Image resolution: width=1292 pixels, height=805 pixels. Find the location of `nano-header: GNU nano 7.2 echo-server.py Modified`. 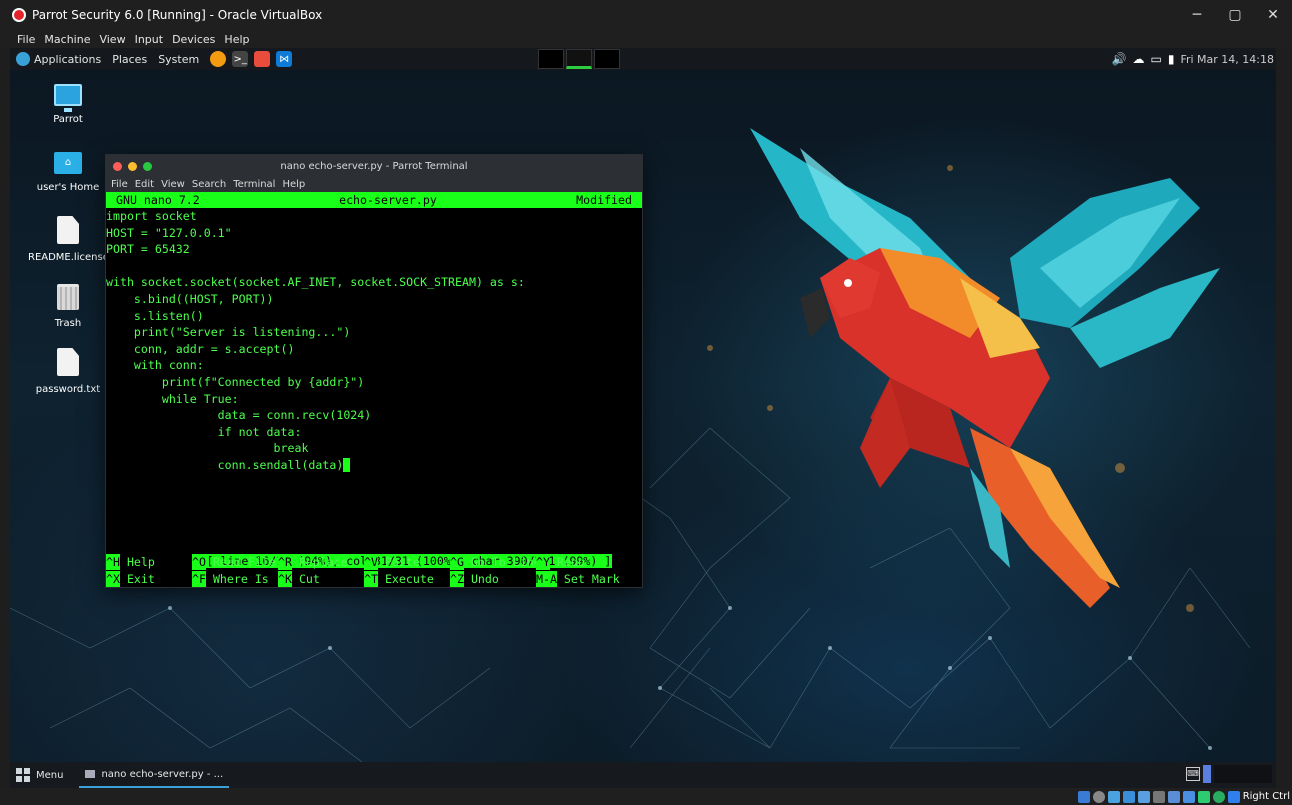

nano-header: GNU nano 7.2 echo-server.py Modified is located at coordinates (374, 200).